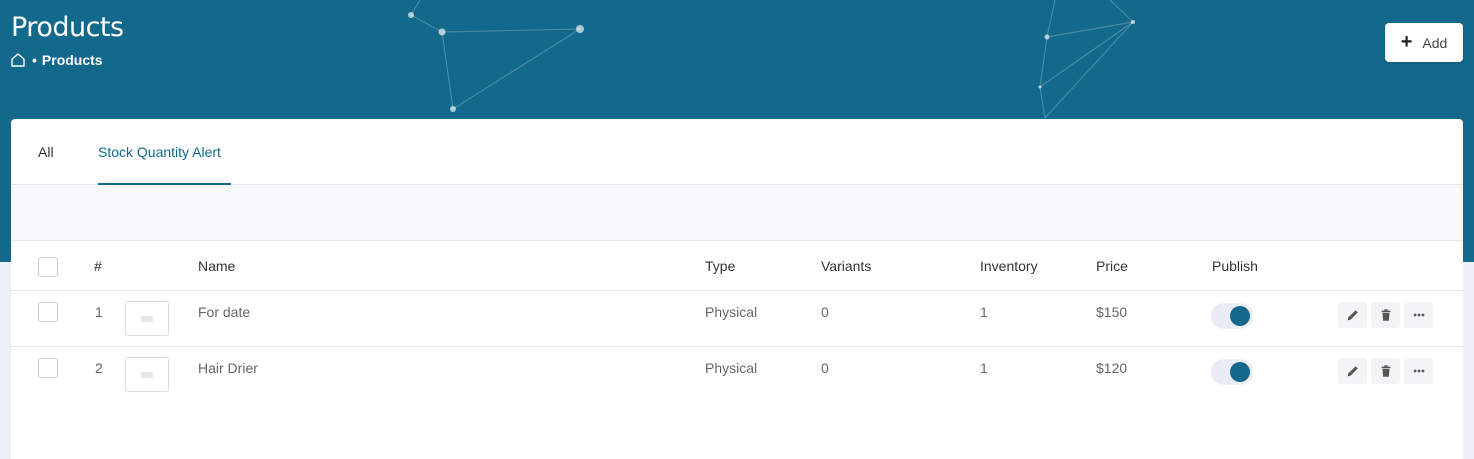 The image size is (1474, 459). I want to click on tab-all: All, so click(46, 152).